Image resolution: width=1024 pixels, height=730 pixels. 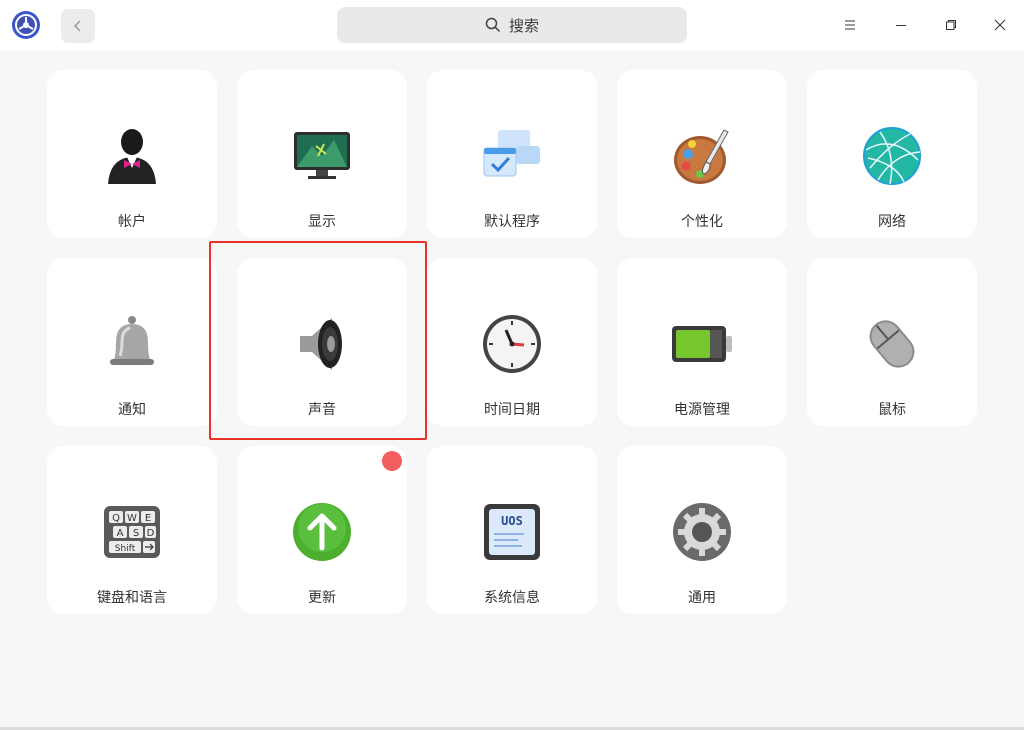 I want to click on menu-button, so click(x=850, y=25).